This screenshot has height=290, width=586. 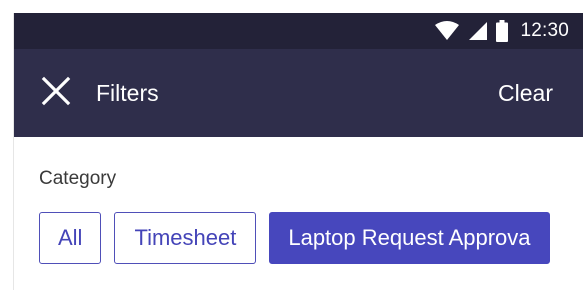 What do you see at coordinates (544, 30) in the screenshot?
I see `status-time: 12:30` at bounding box center [544, 30].